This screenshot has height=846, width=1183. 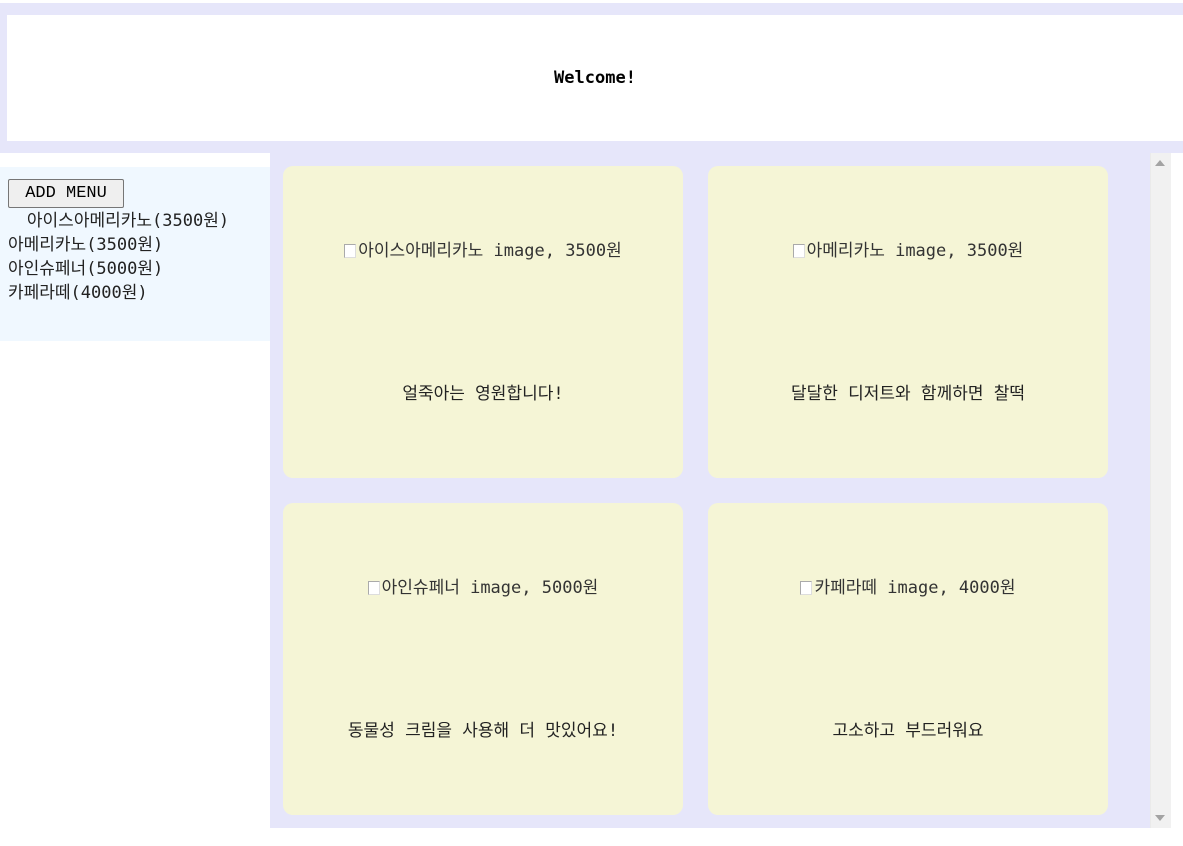 What do you see at coordinates (908, 394) in the screenshot?
I see `menu-description: 달달한 디저트와 함께하면 찰떡` at bounding box center [908, 394].